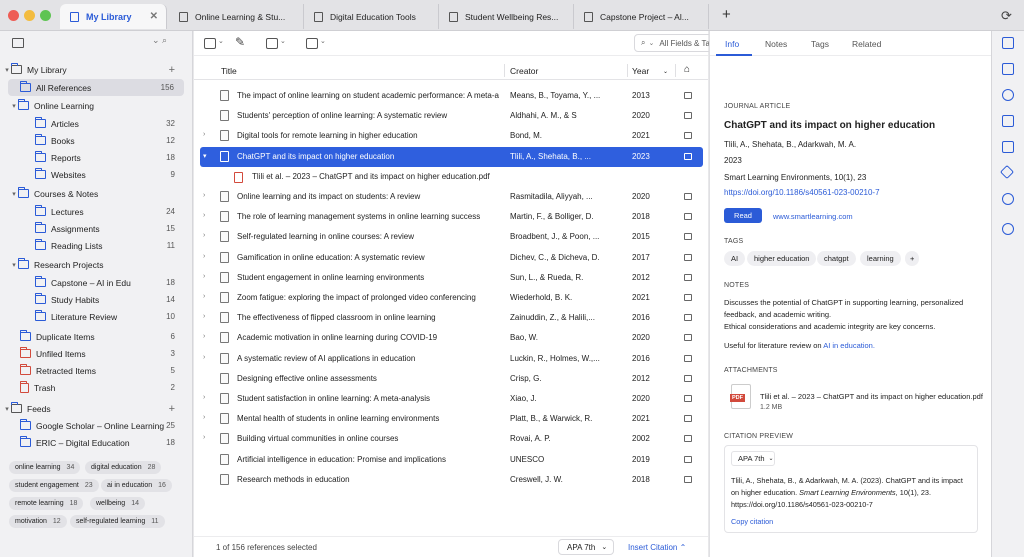 This screenshot has width=1024, height=557. I want to click on column-header-creator: Creator, so click(524, 71).